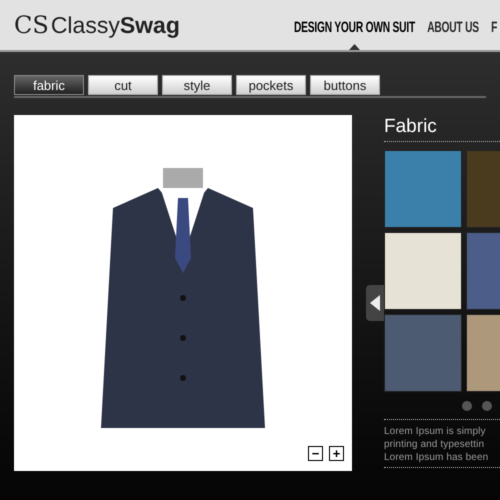  Describe the element at coordinates (354, 25) in the screenshot. I see `nav-link: DESIGN YOUR OWN SUIT` at that location.